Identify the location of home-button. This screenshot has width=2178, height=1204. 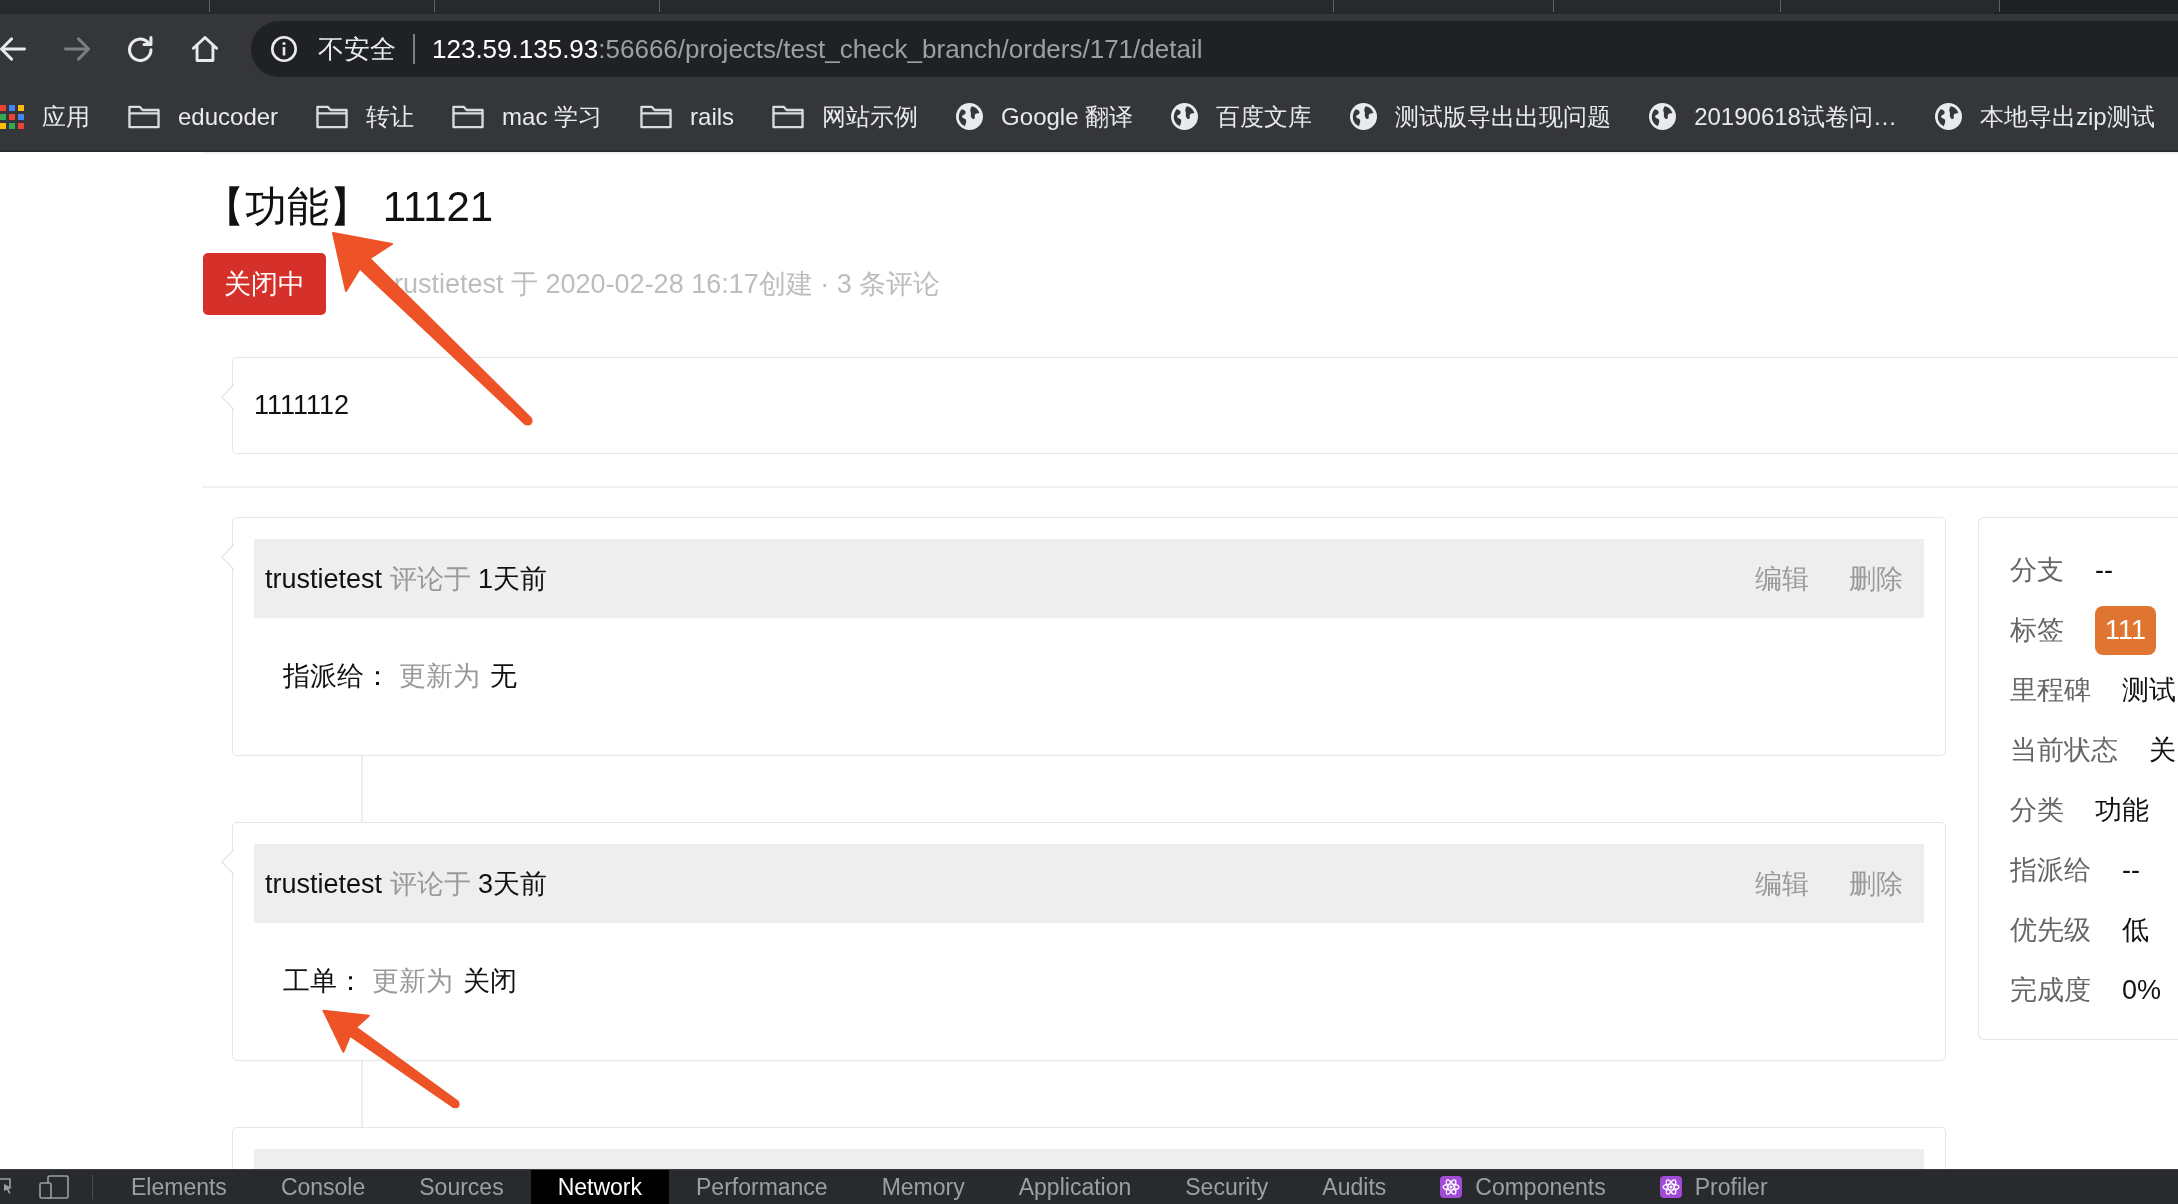
(205, 48).